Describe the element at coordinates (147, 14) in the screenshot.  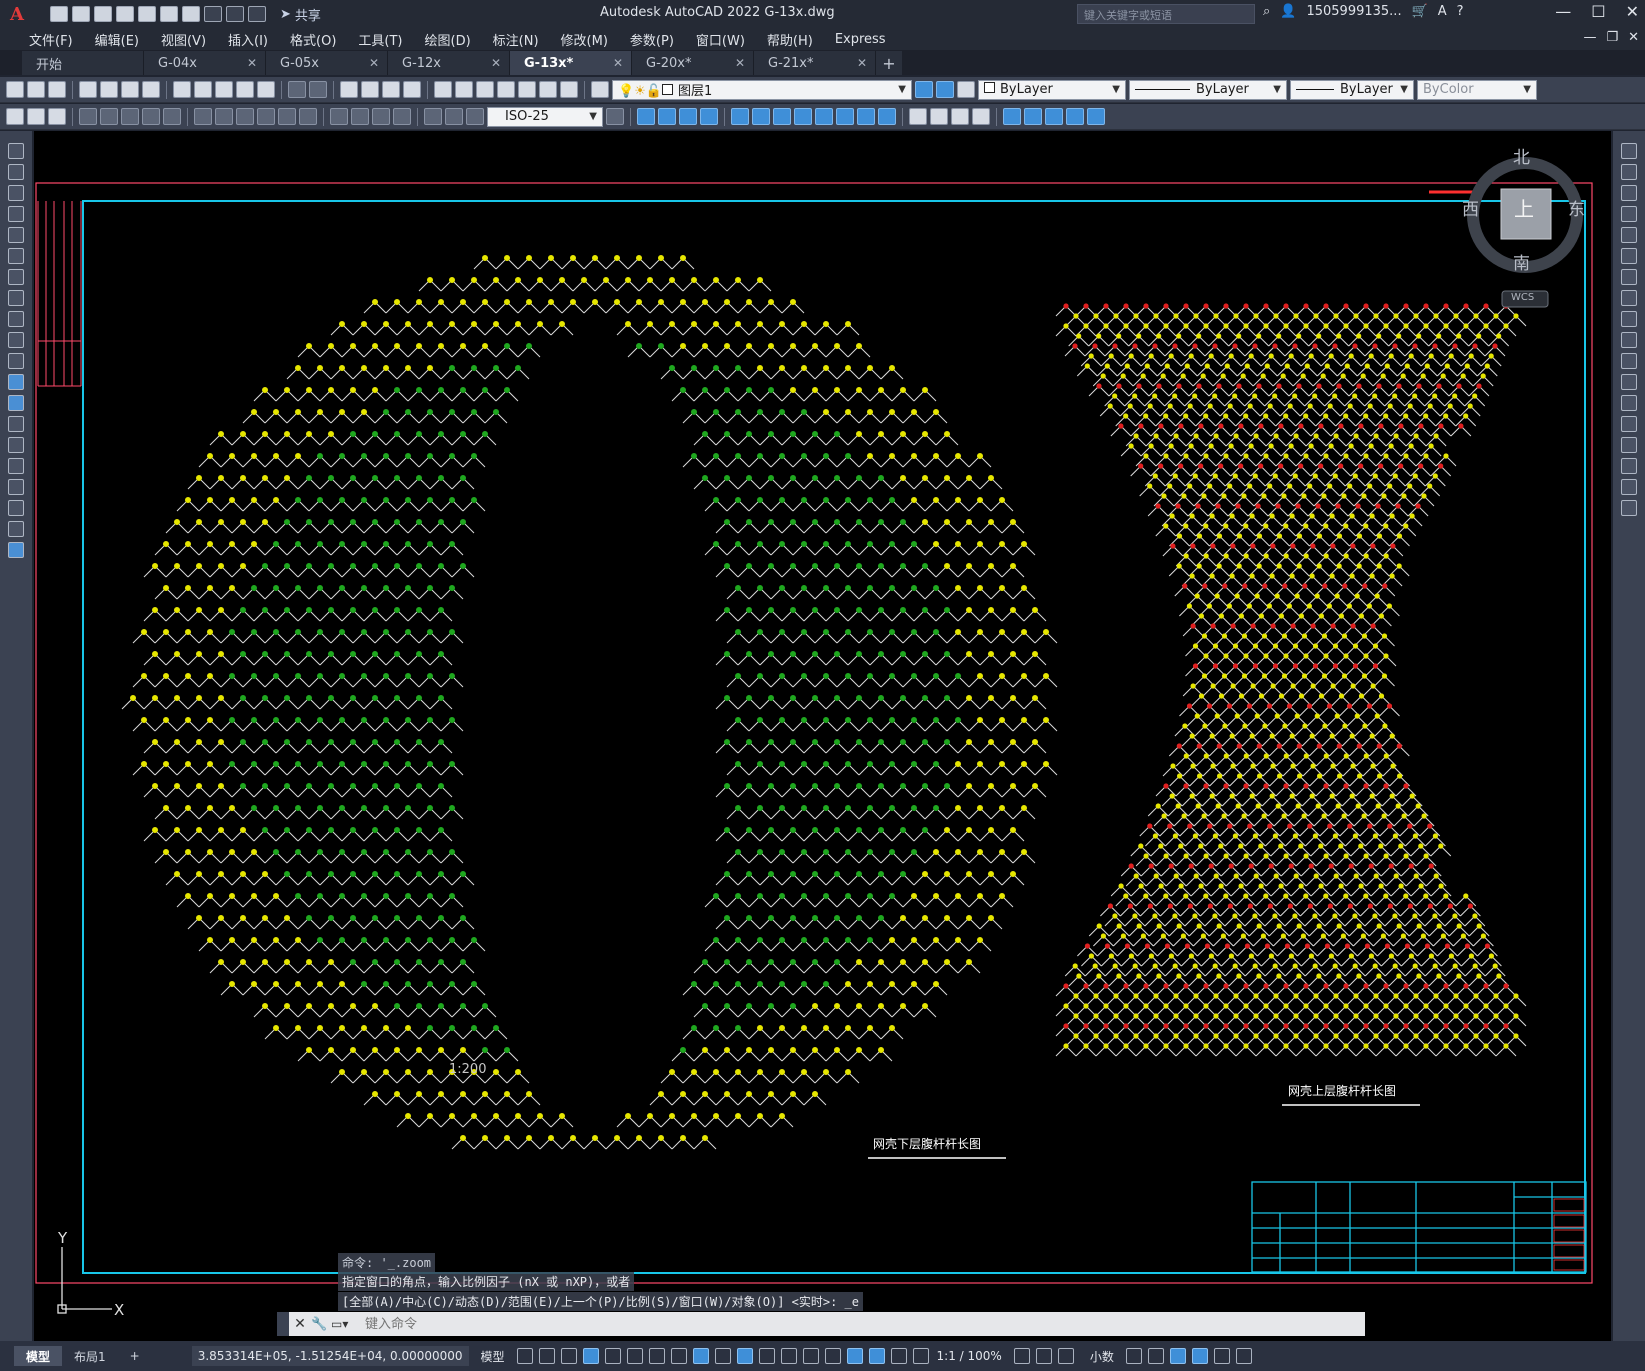
I see `open-from-web-icon` at that location.